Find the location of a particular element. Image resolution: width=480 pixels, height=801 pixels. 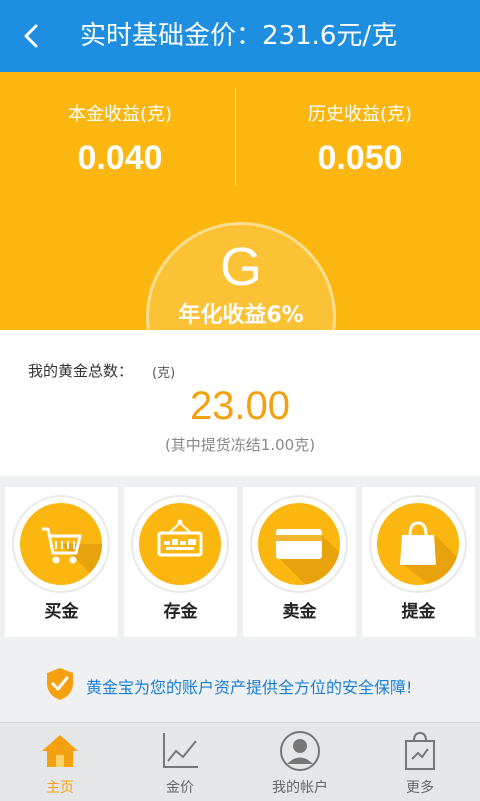

withdraw-gold-button: 提金 is located at coordinates (418, 562).